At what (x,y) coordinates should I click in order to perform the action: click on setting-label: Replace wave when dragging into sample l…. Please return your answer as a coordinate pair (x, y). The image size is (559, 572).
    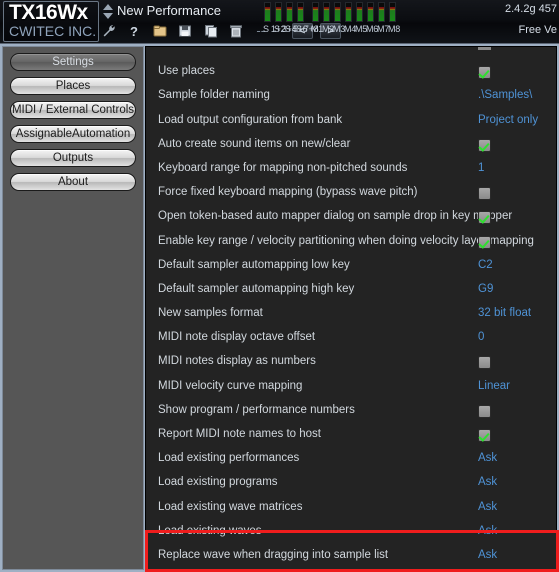
    Looking at the image, I should click on (273, 554).